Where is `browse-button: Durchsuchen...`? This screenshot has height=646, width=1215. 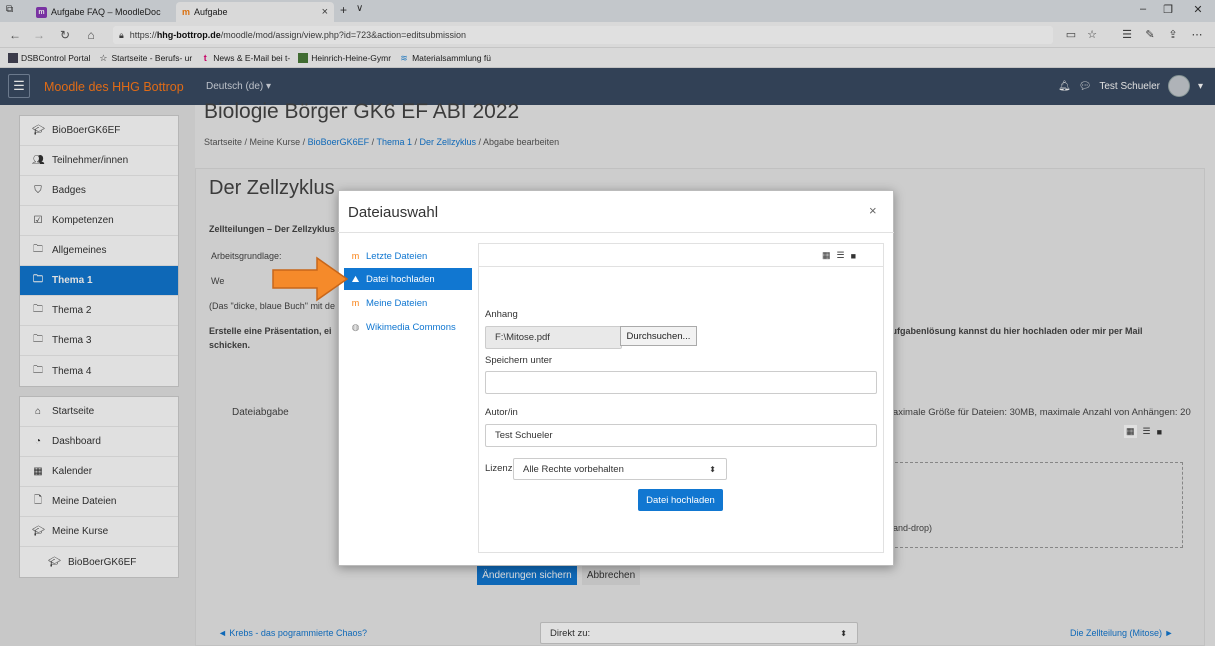
browse-button: Durchsuchen... is located at coordinates (658, 336).